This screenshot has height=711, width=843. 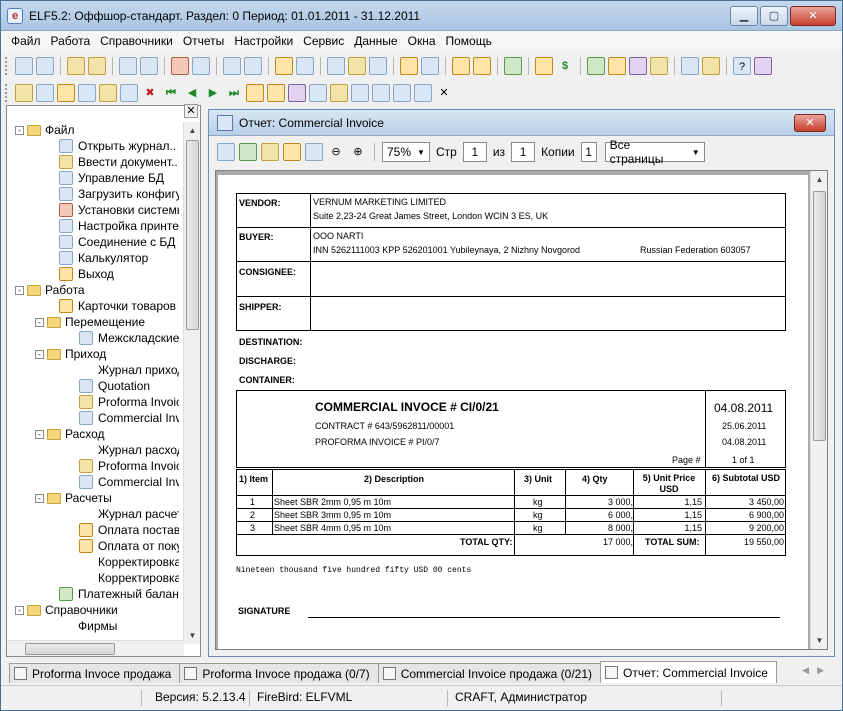 What do you see at coordinates (292, 152) in the screenshot?
I see `zoom-page-icon` at bounding box center [292, 152].